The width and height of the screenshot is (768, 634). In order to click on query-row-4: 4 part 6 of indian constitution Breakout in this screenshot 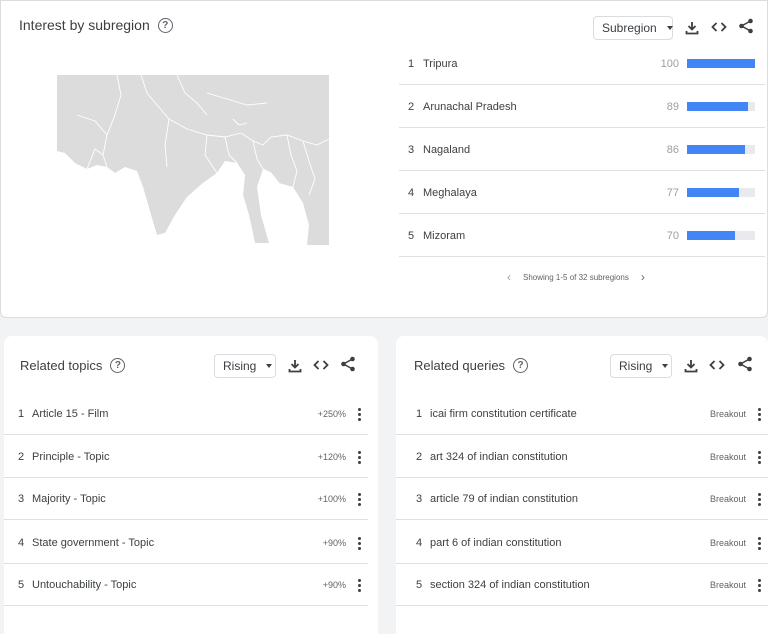, I will do `click(582, 543)`.